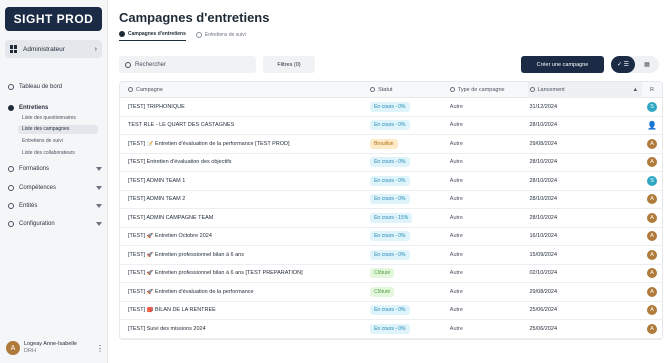 The image size is (670, 363). I want to click on sidebar-item-label: Formations, so click(34, 169).